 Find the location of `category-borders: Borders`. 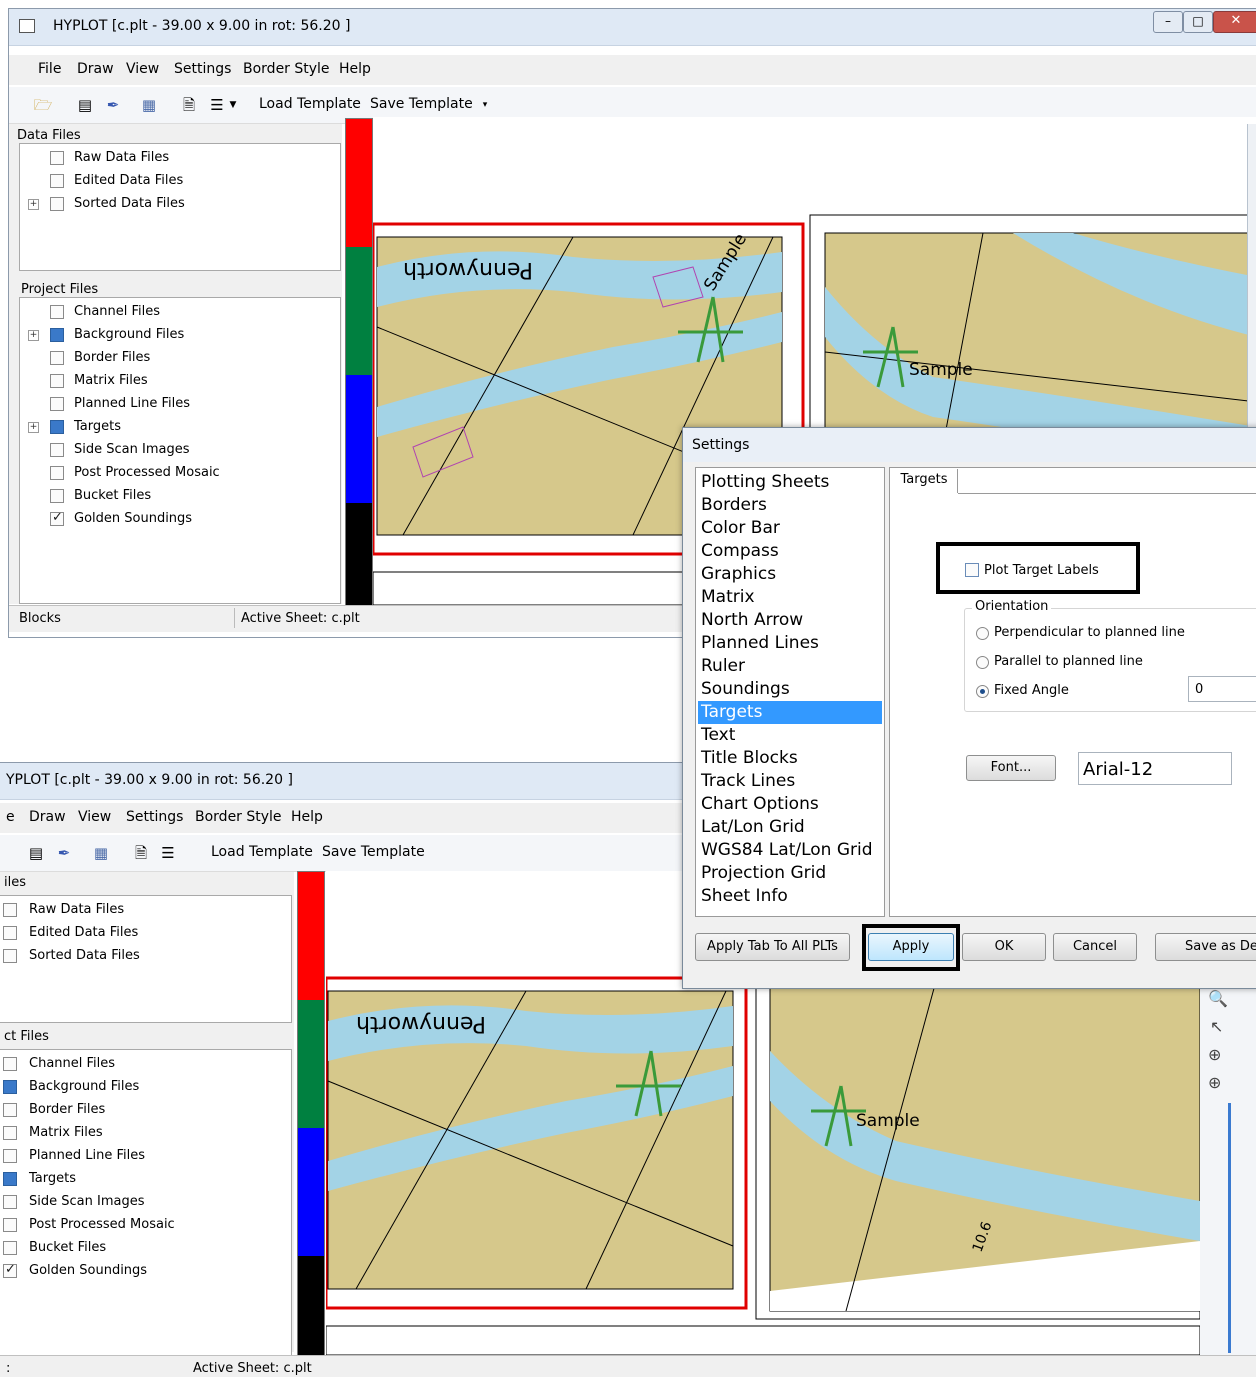

category-borders: Borders is located at coordinates (790, 505).